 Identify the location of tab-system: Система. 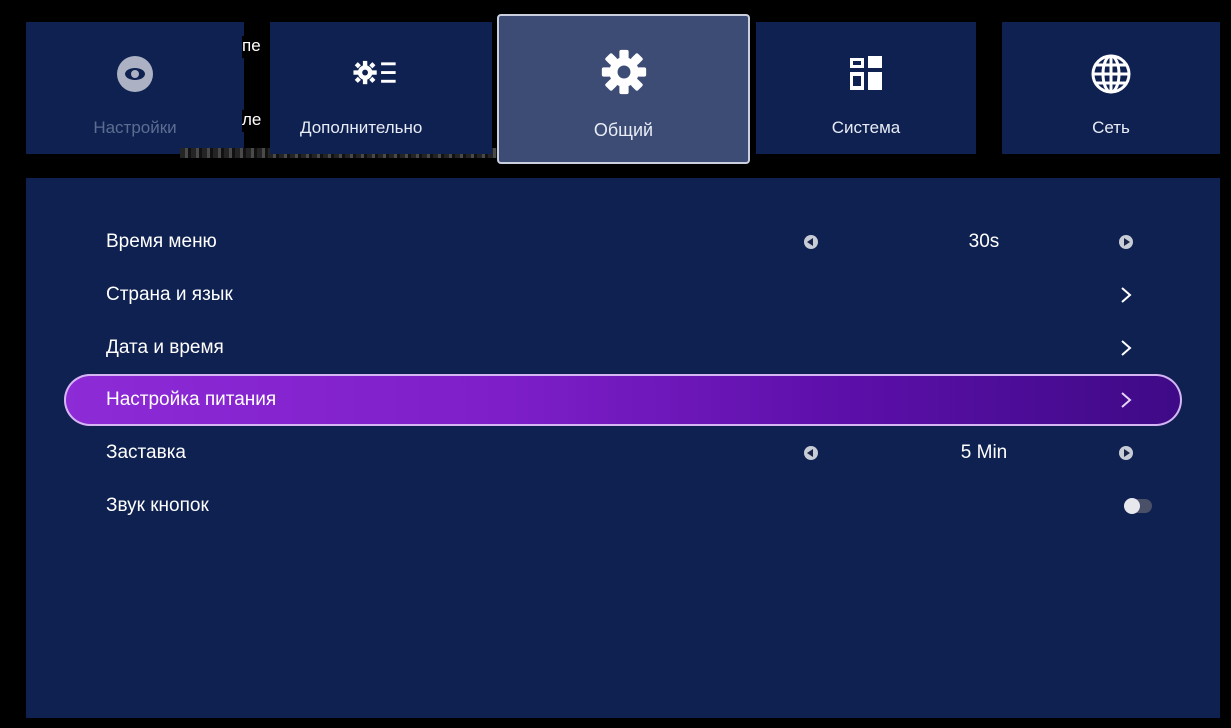
(866, 88).